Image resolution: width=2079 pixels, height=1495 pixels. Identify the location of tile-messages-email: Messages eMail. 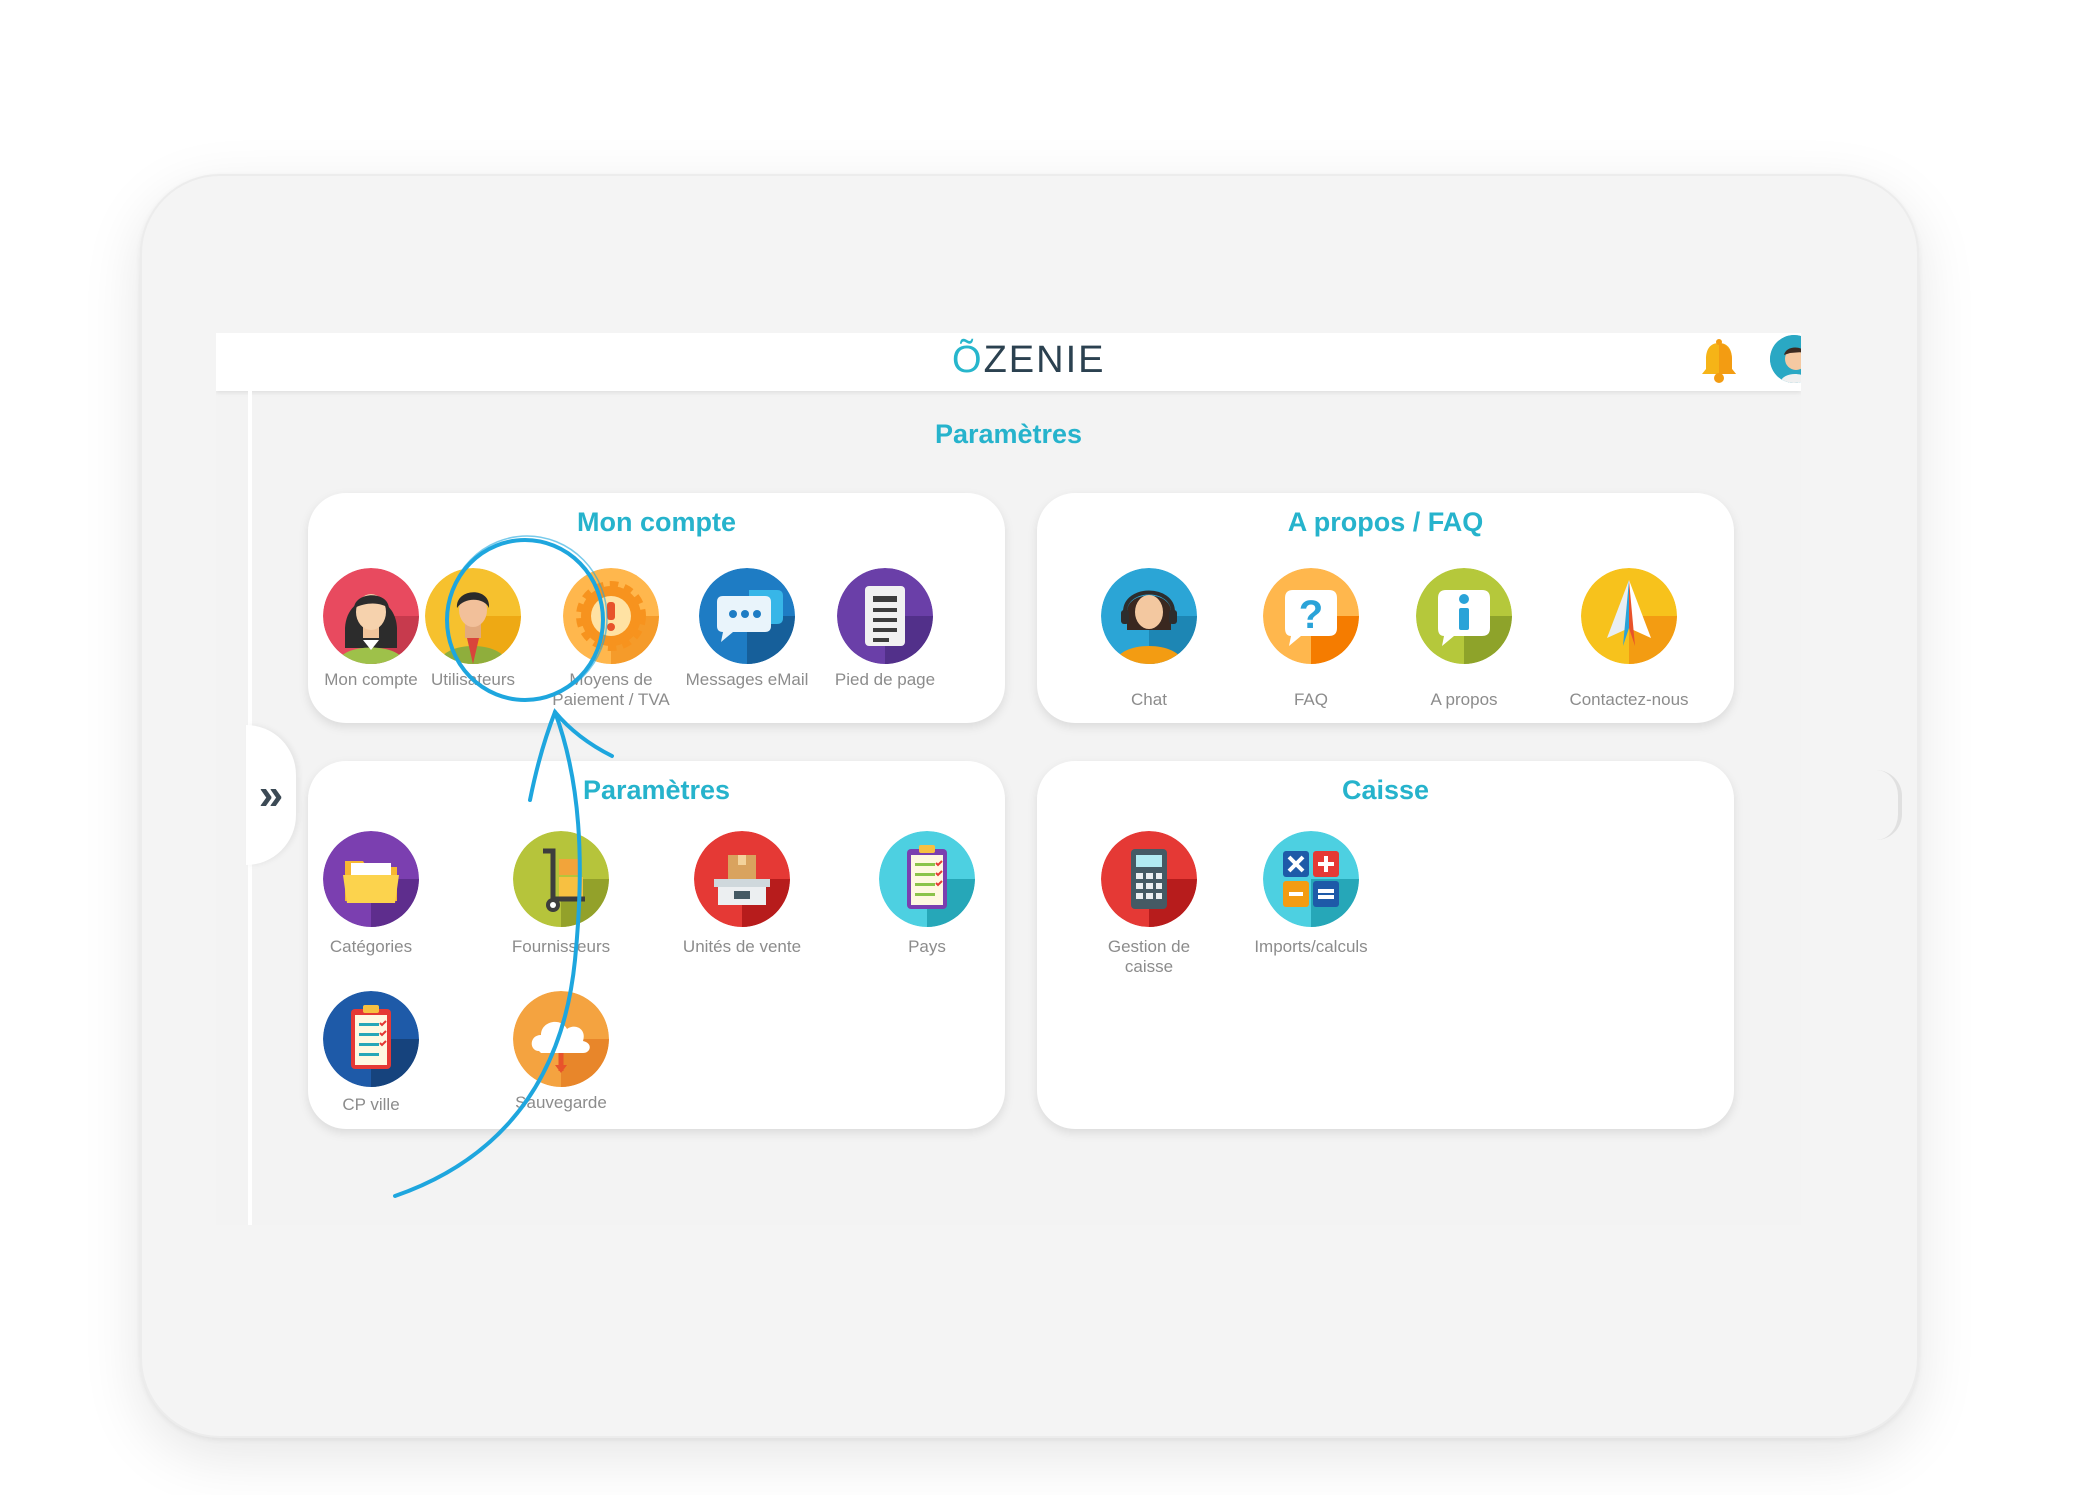
(747, 629).